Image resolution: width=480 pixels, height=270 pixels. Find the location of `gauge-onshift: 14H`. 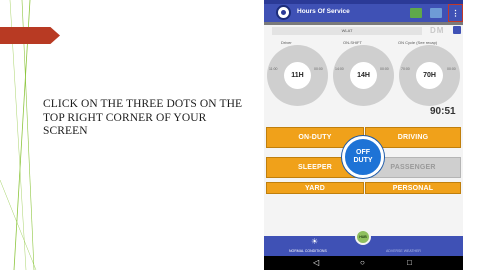

gauge-onshift: 14H is located at coordinates (363, 75).